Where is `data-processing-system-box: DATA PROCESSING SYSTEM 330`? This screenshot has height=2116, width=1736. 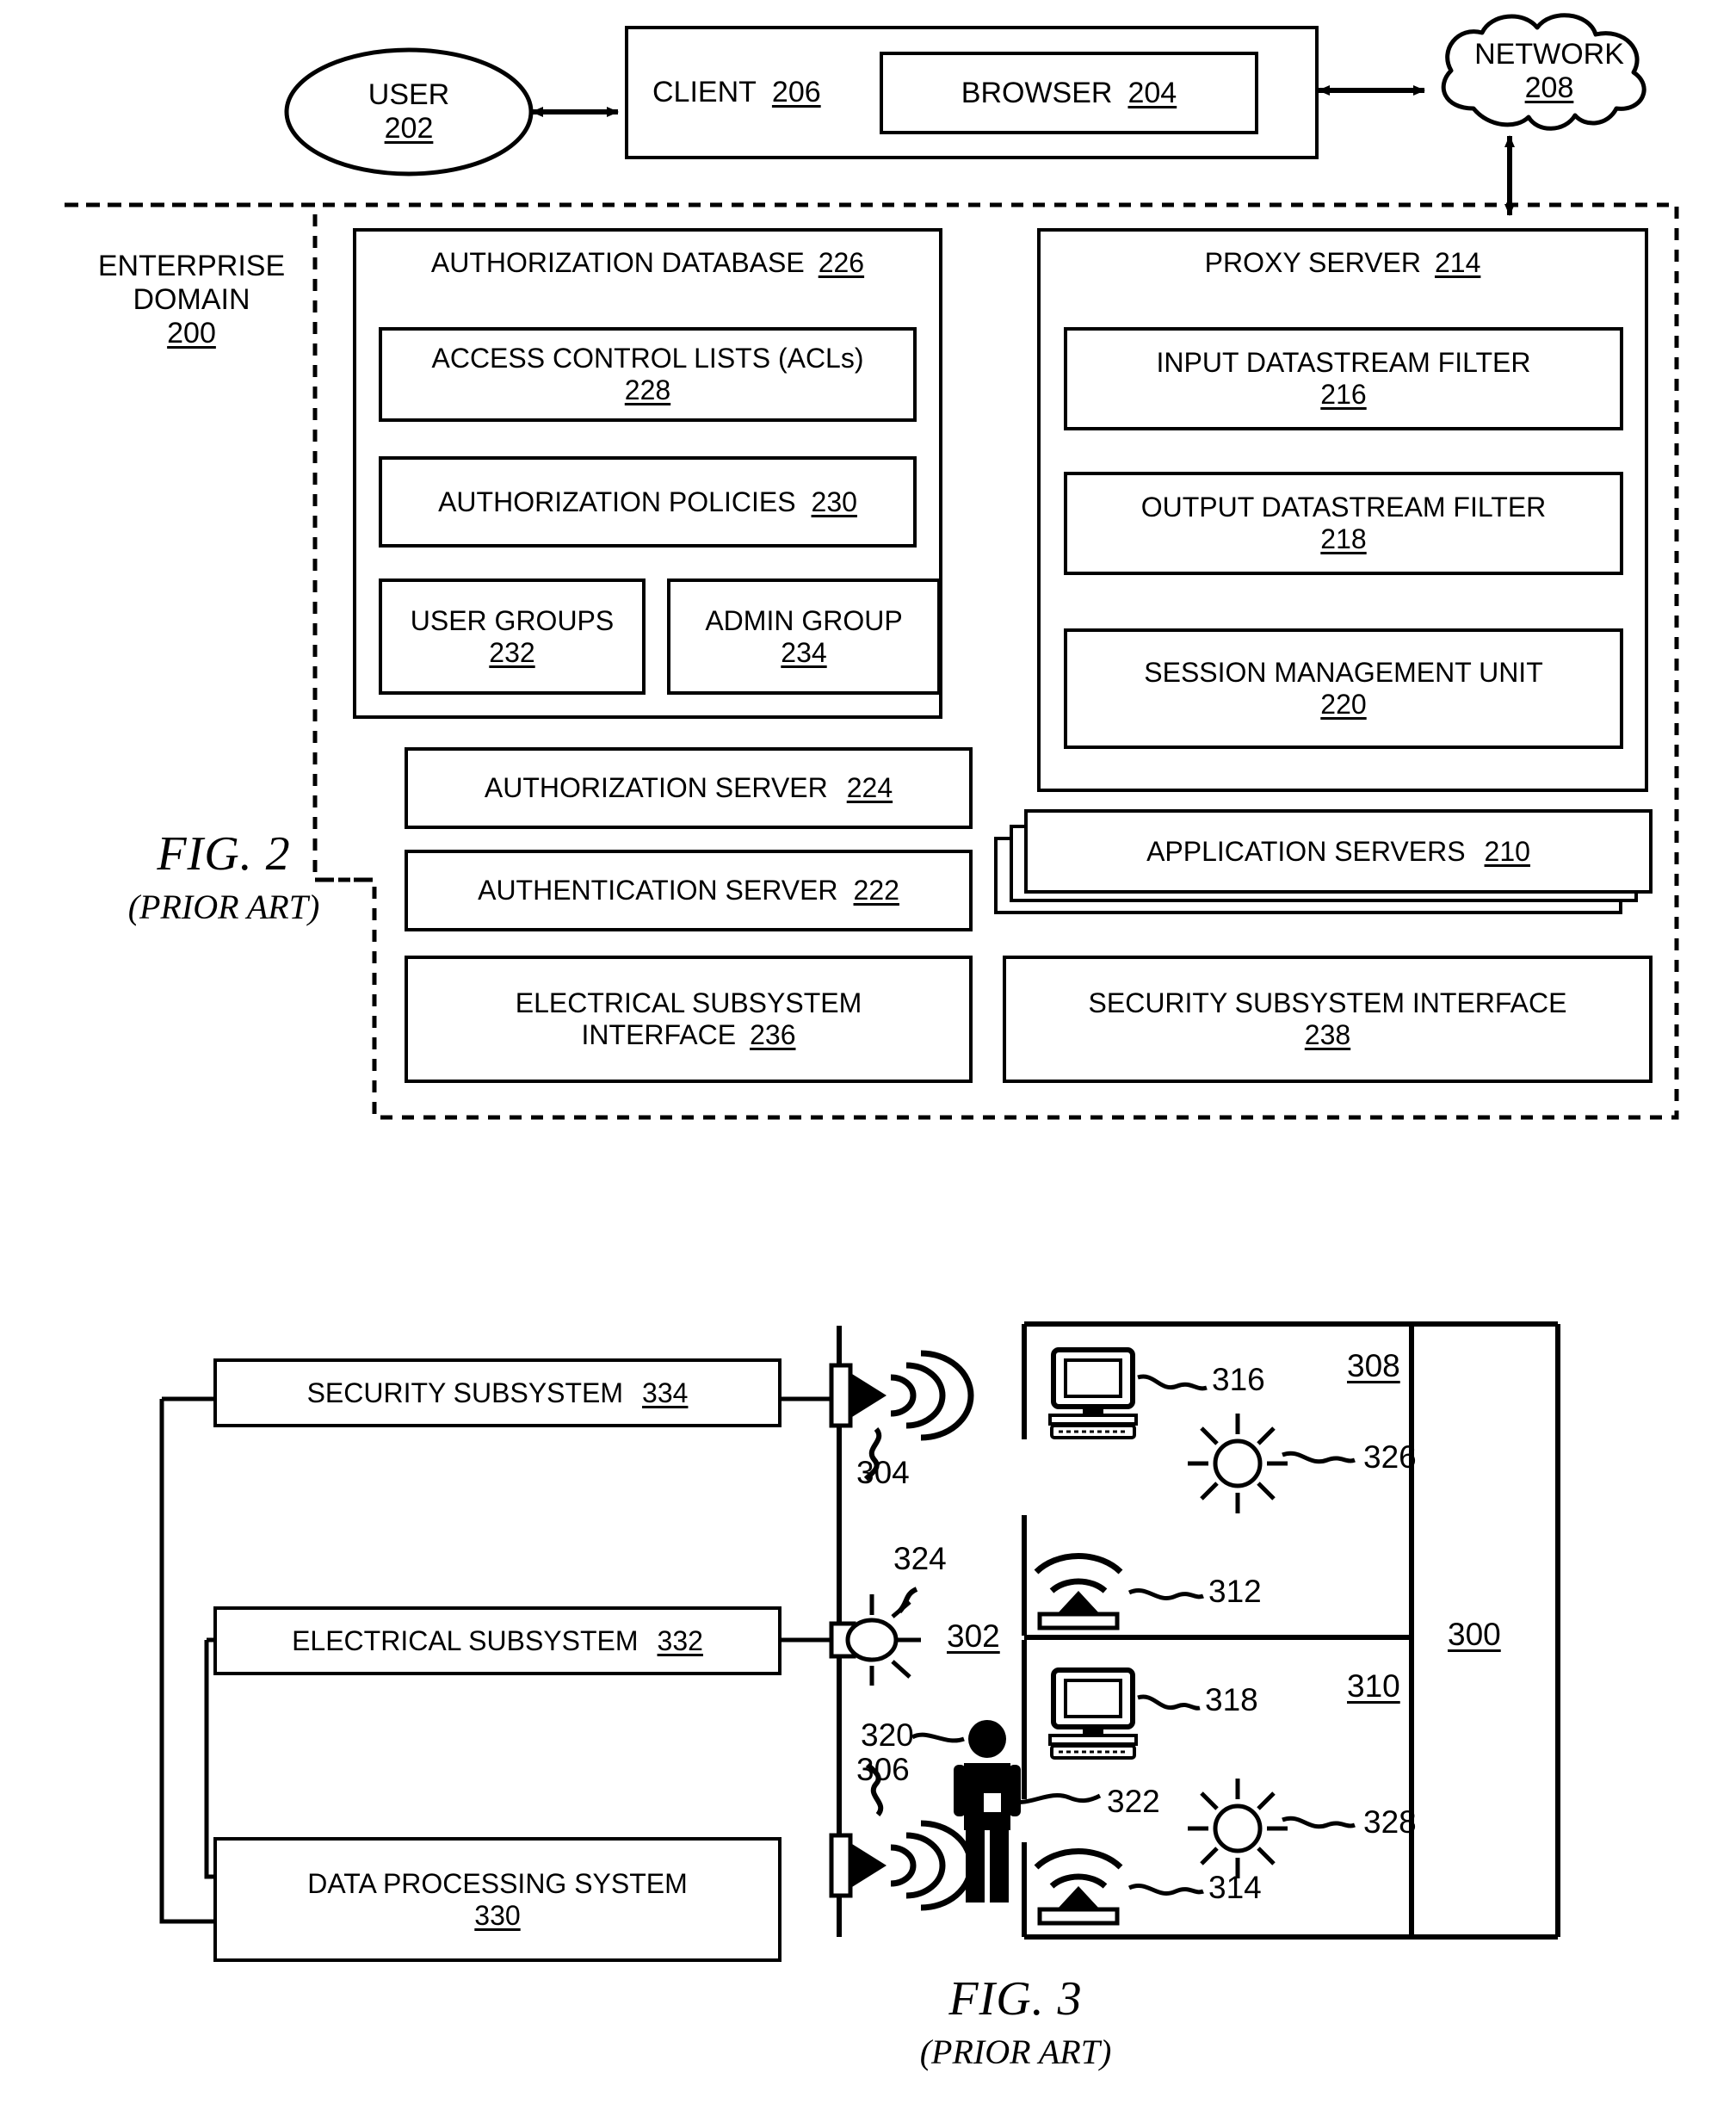 data-processing-system-box: DATA PROCESSING SYSTEM 330 is located at coordinates (497, 1900).